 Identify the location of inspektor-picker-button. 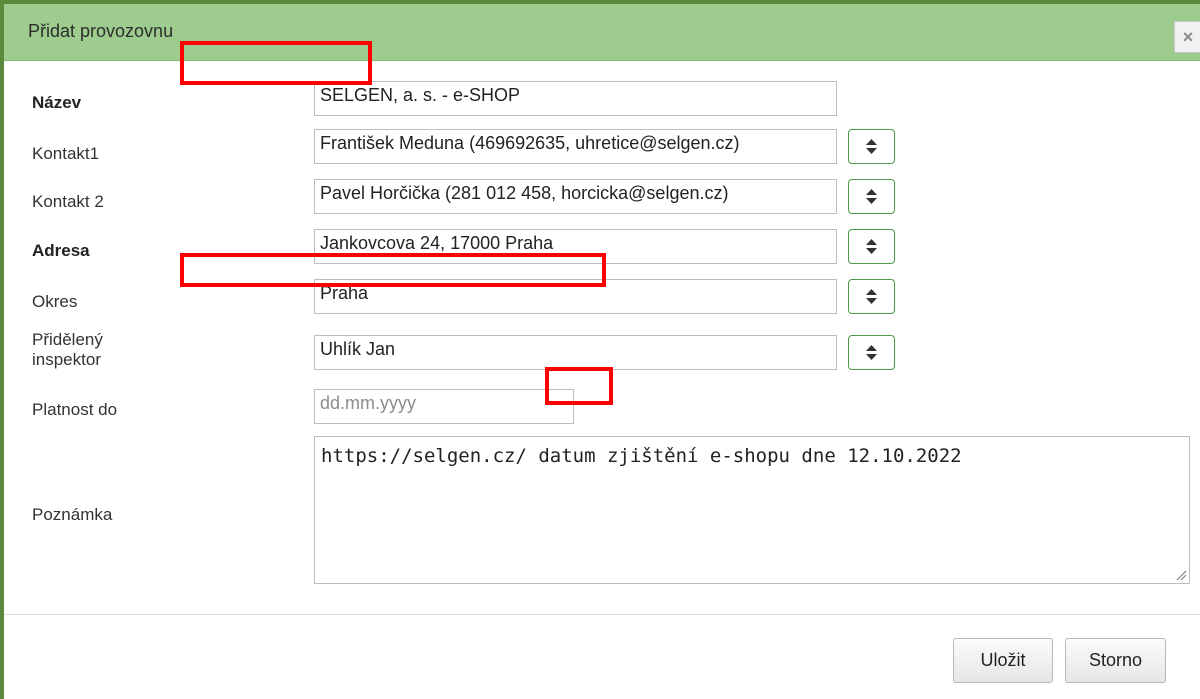
(871, 352).